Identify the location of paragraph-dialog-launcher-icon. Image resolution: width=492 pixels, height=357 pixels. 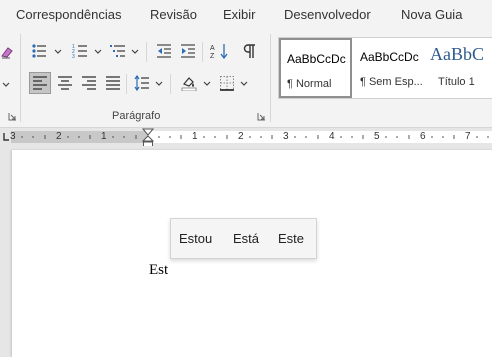
(261, 116).